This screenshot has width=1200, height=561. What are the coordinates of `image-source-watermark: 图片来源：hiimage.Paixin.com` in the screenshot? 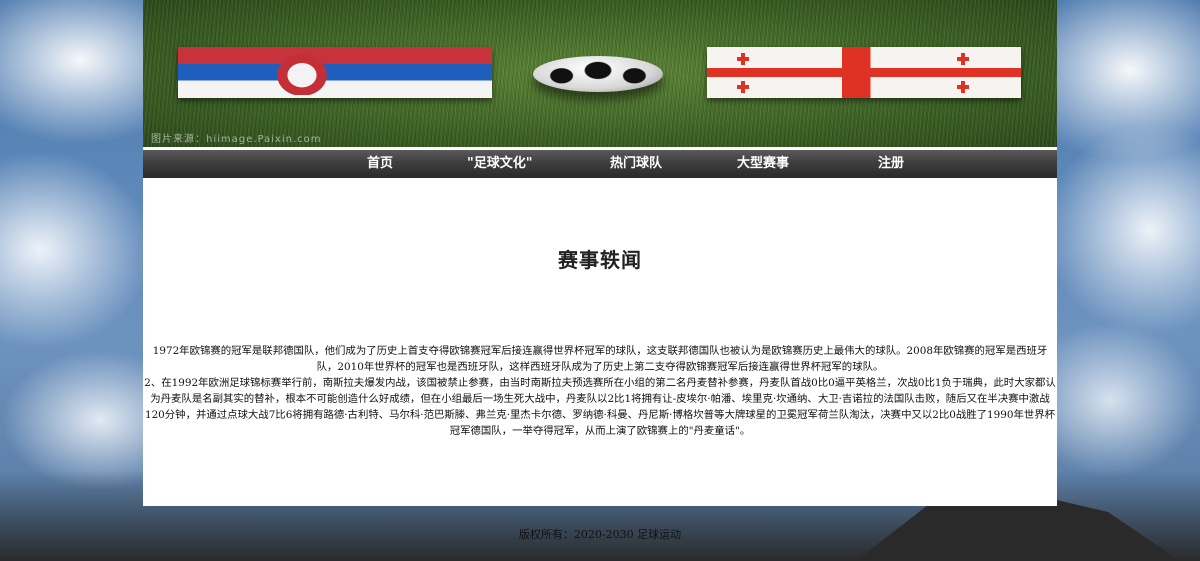 It's located at (236, 139).